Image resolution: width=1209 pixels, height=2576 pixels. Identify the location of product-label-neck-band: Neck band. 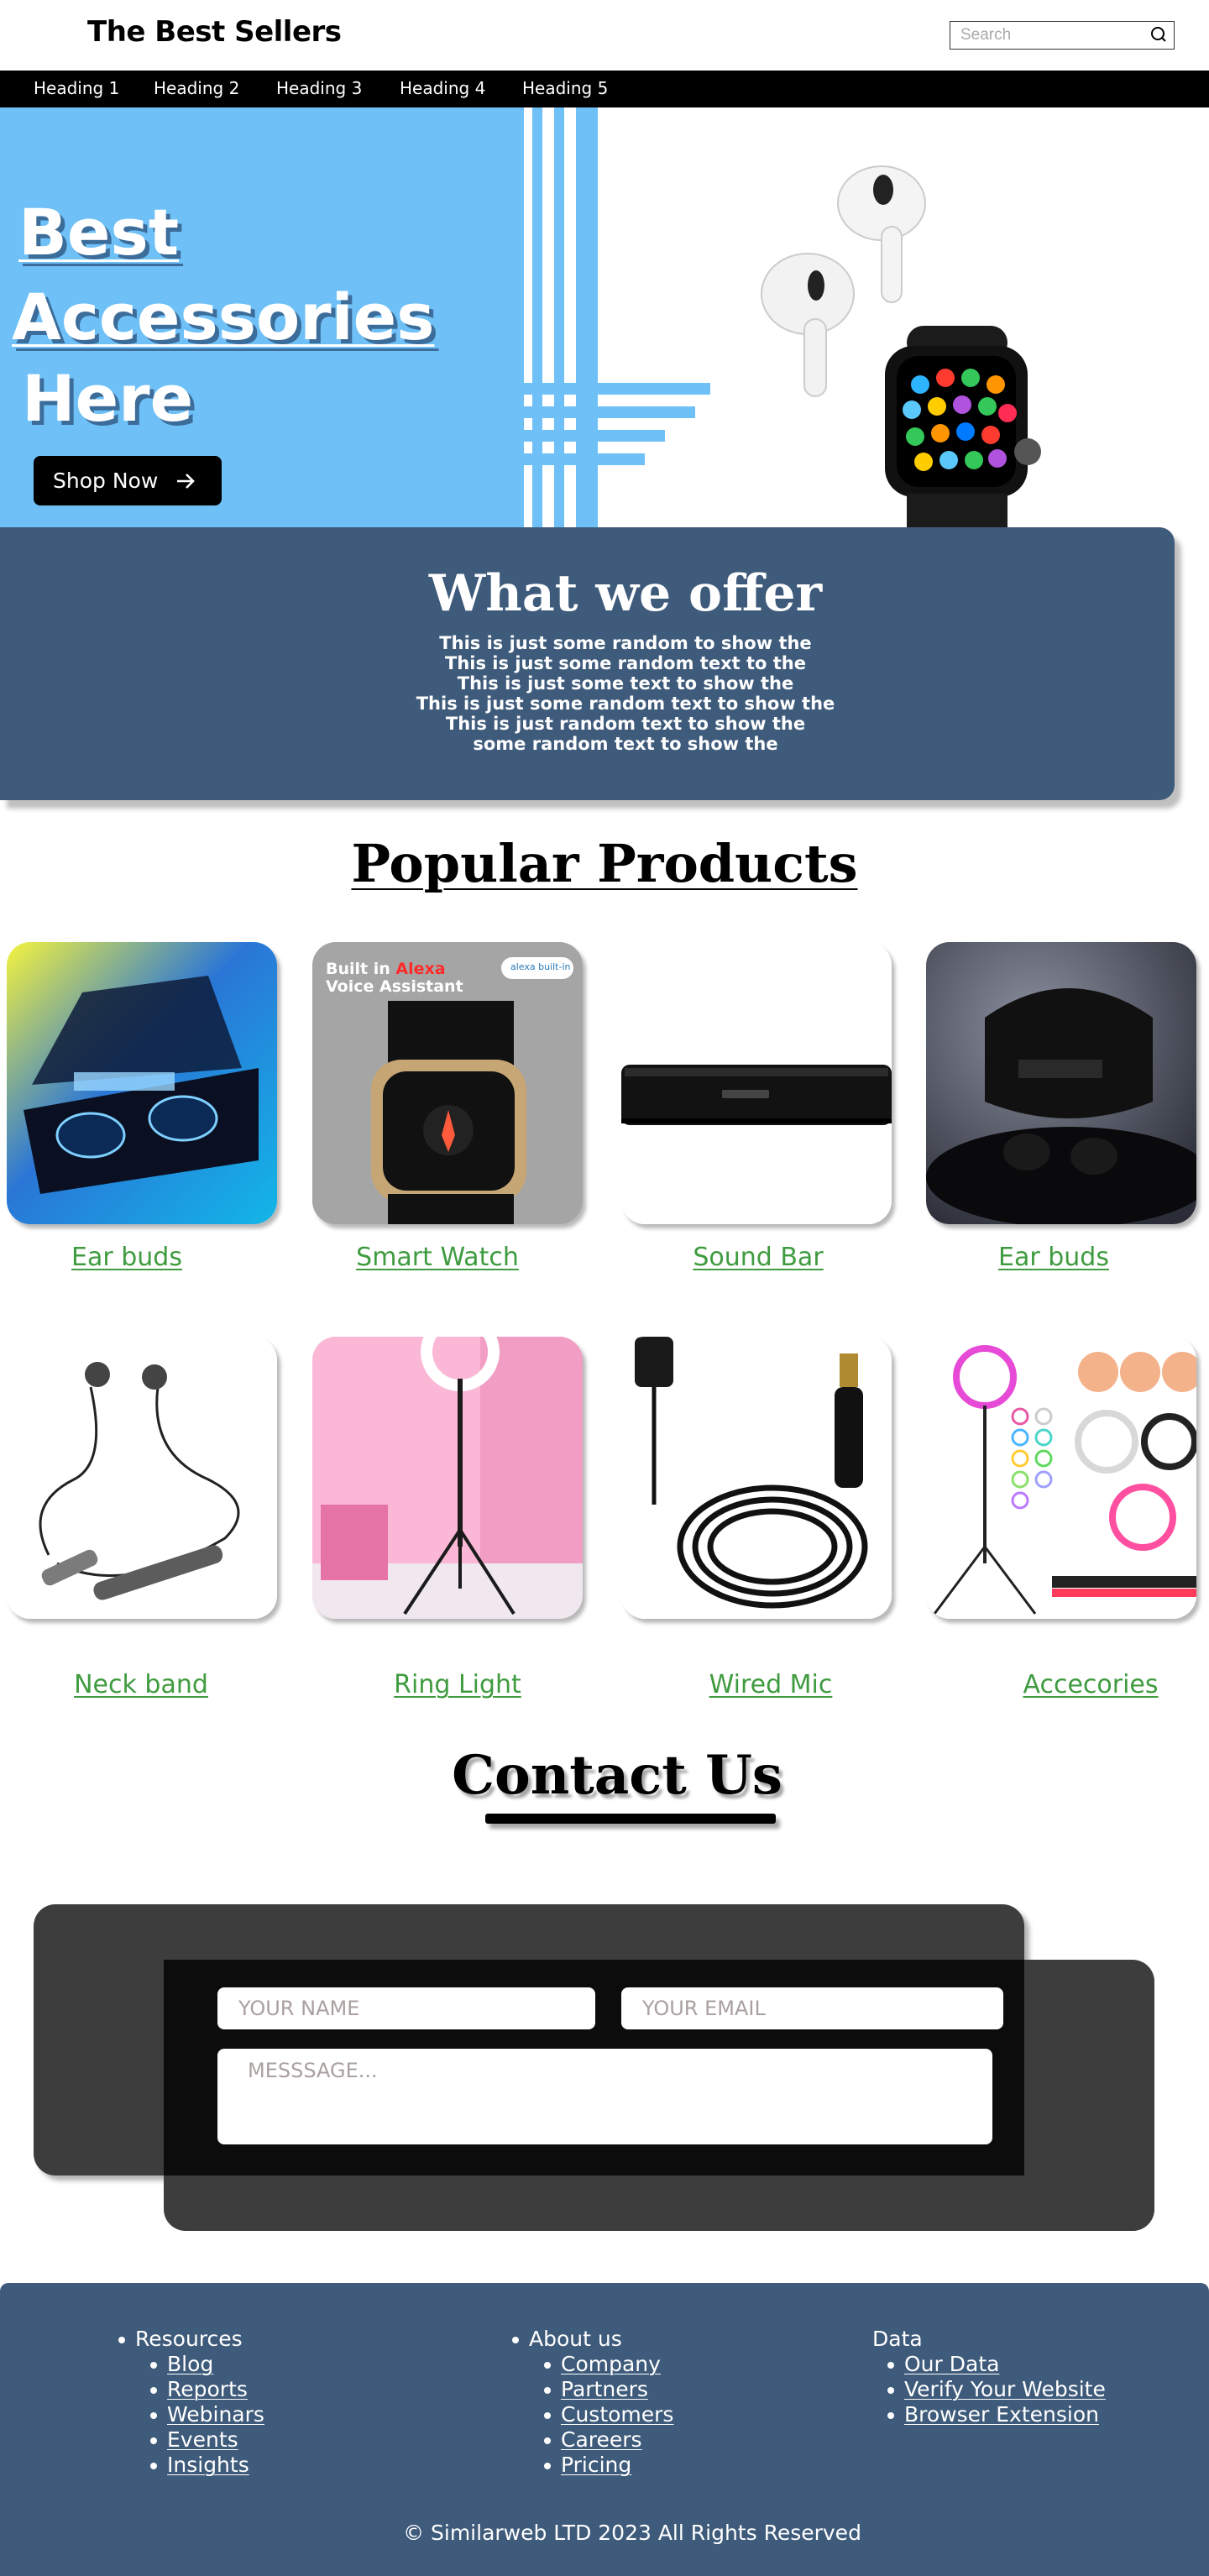
(141, 1685).